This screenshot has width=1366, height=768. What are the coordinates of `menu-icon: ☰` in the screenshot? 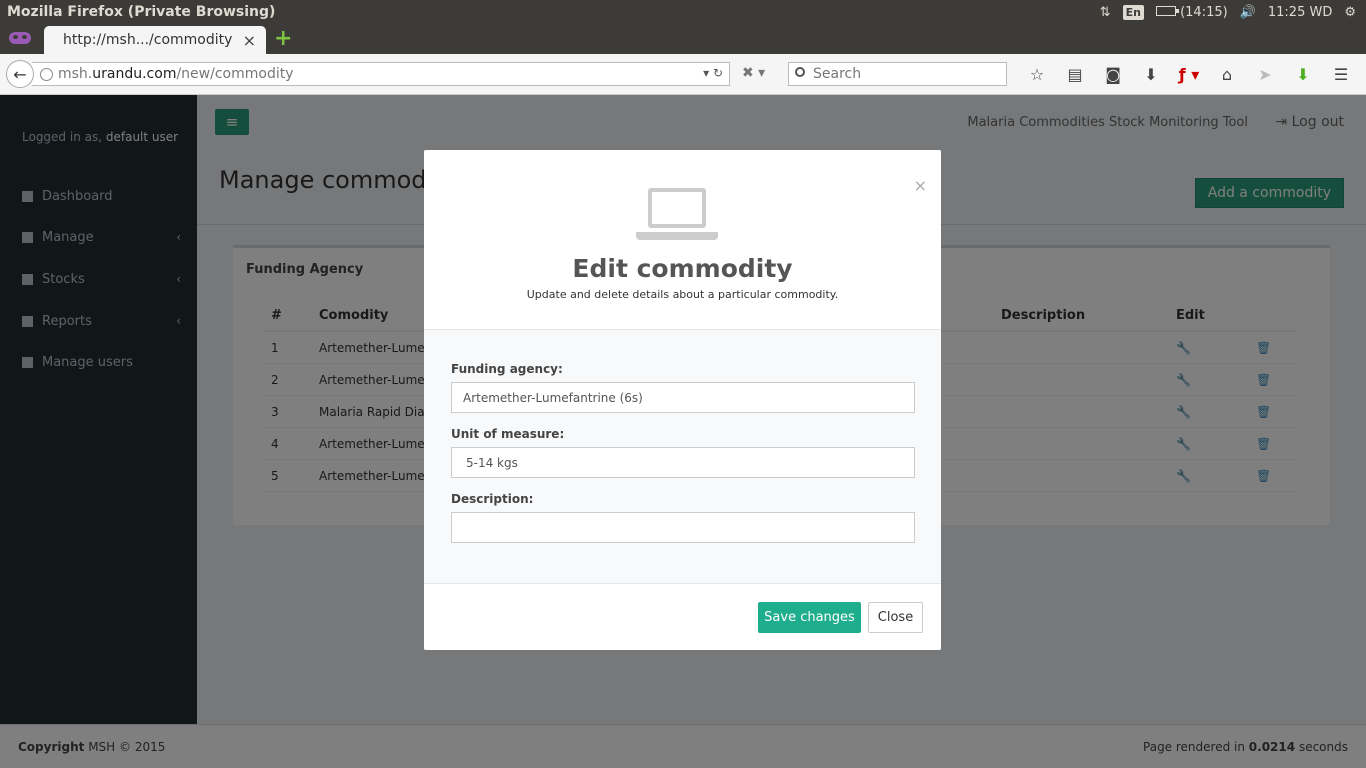 It's located at (1341, 74).